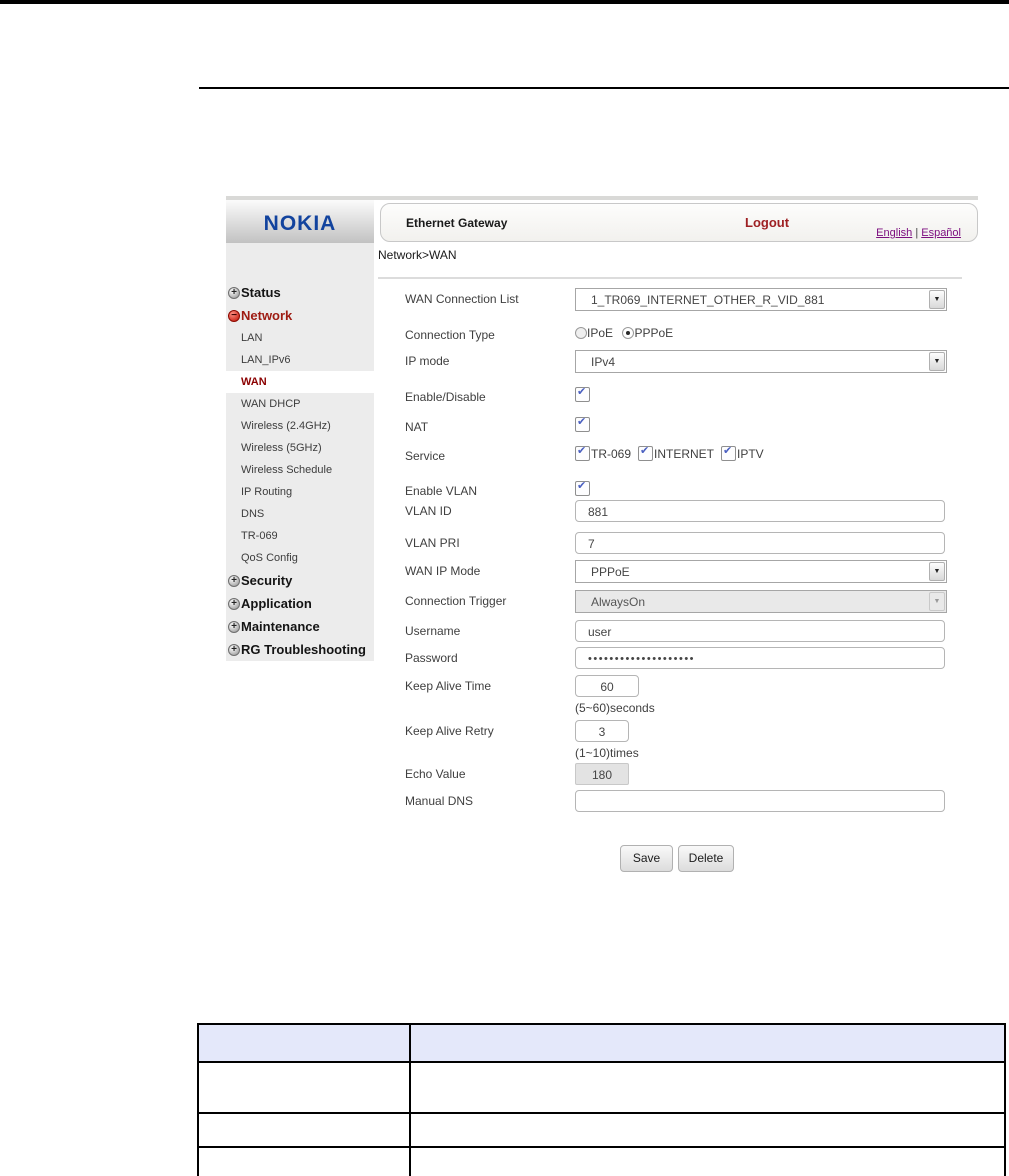 This screenshot has height=1176, width=1009. What do you see at coordinates (457, 223) in the screenshot?
I see `page-title: Ethernet Gateway` at bounding box center [457, 223].